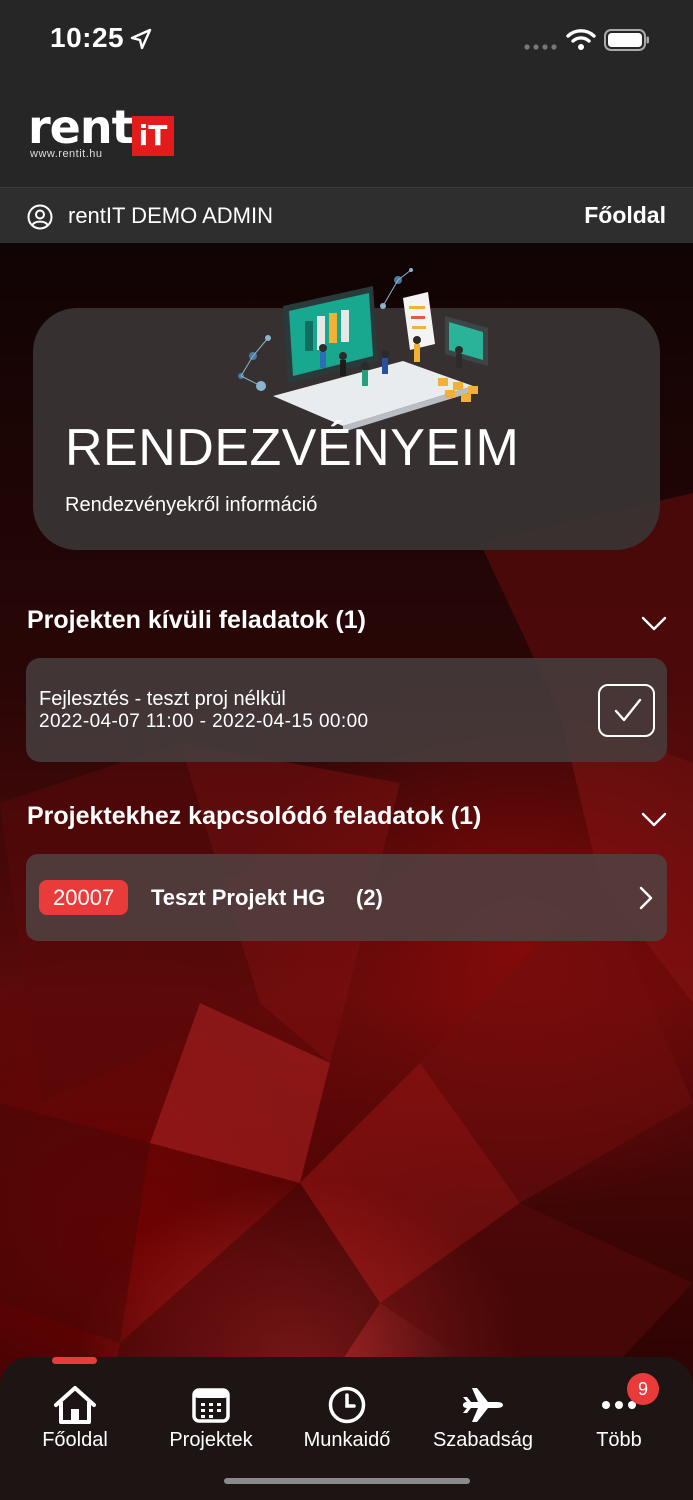 The image size is (693, 1500). What do you see at coordinates (141, 39) in the screenshot?
I see `location-arrow-icon` at bounding box center [141, 39].